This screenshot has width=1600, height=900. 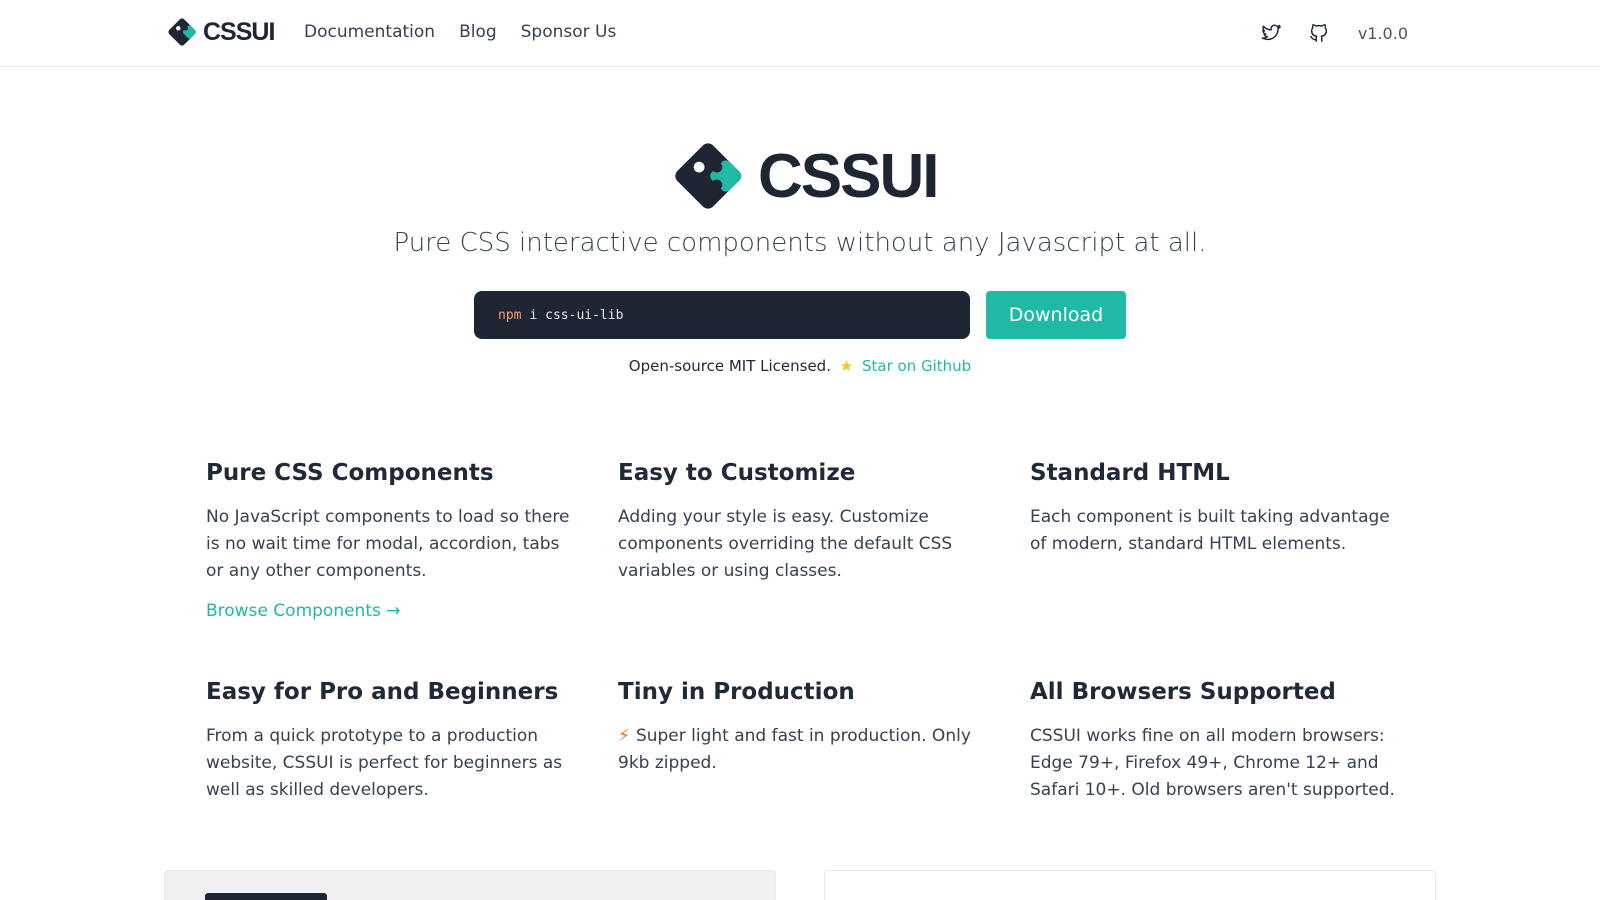 I want to click on license-text: Open-source MIT Licensed., so click(x=729, y=366).